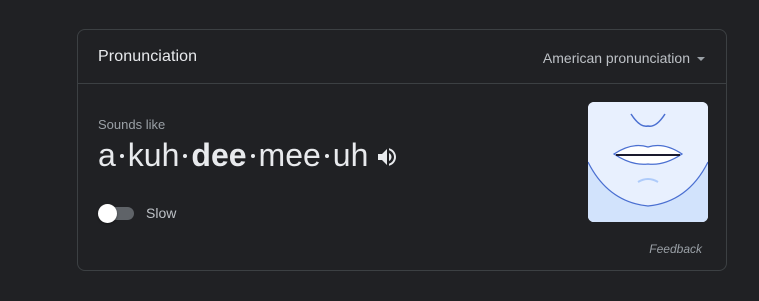  I want to click on accent-dropdown: American pronunciation, so click(624, 58).